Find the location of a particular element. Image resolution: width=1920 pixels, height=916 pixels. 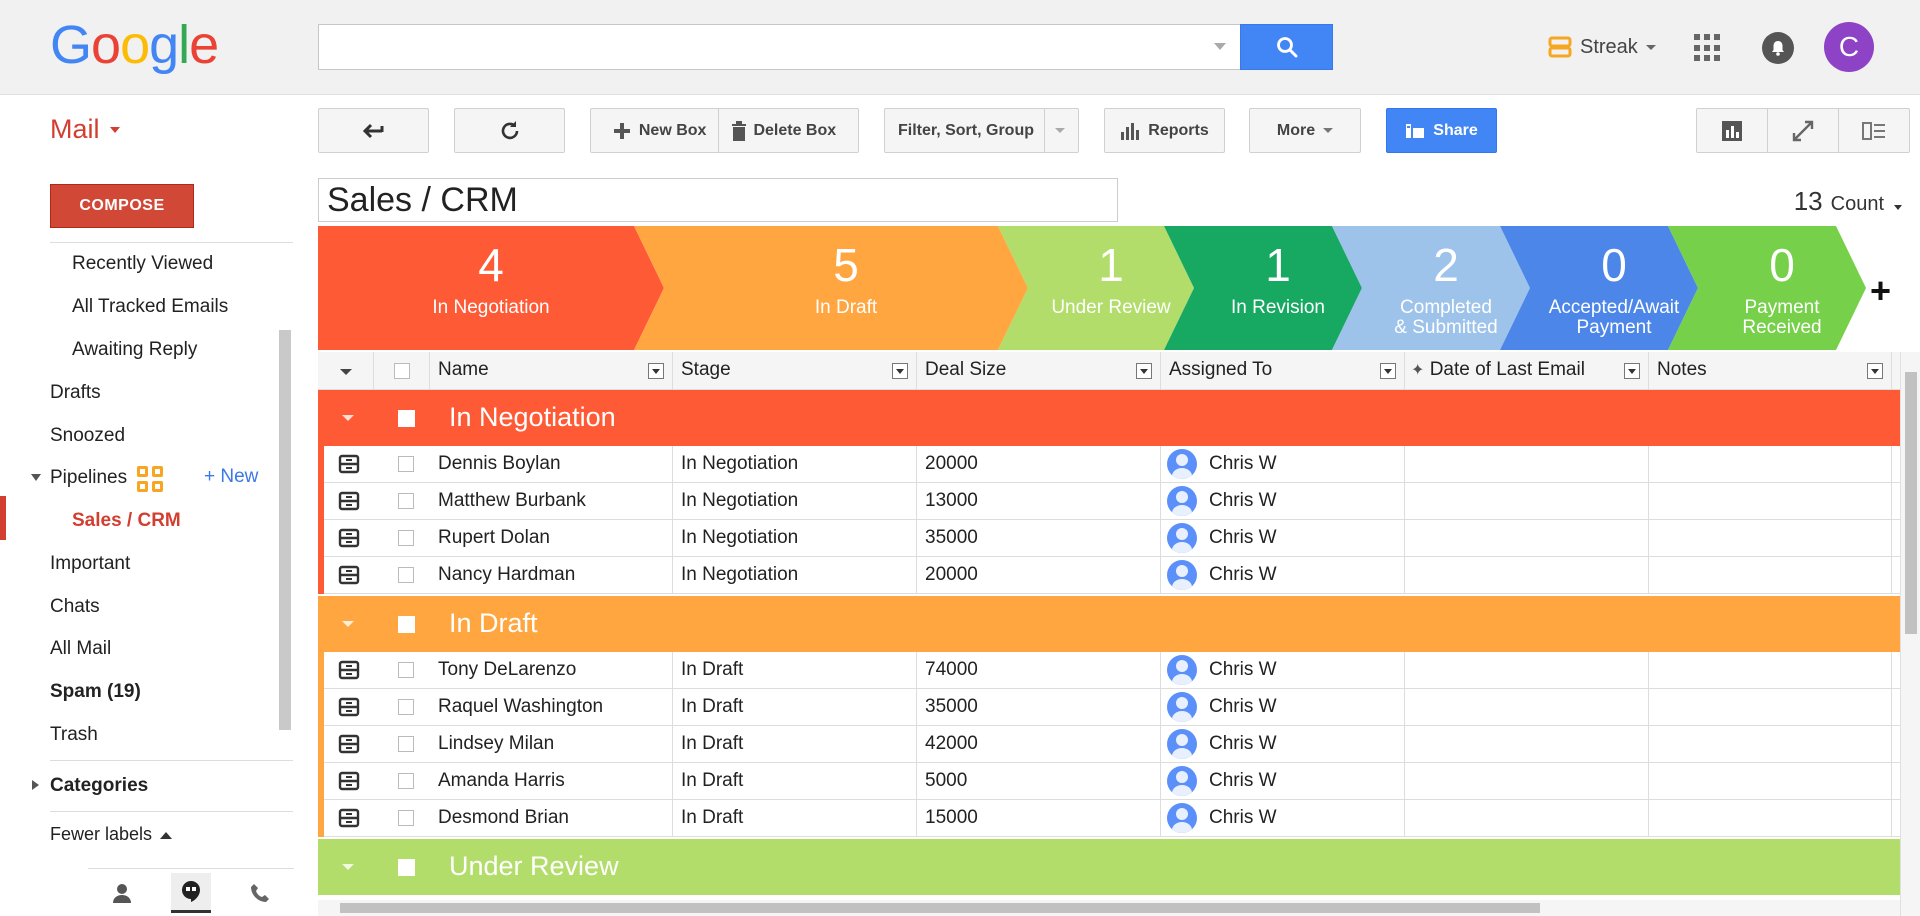

stage-under-review: 1 Under Review is located at coordinates (1111, 288).